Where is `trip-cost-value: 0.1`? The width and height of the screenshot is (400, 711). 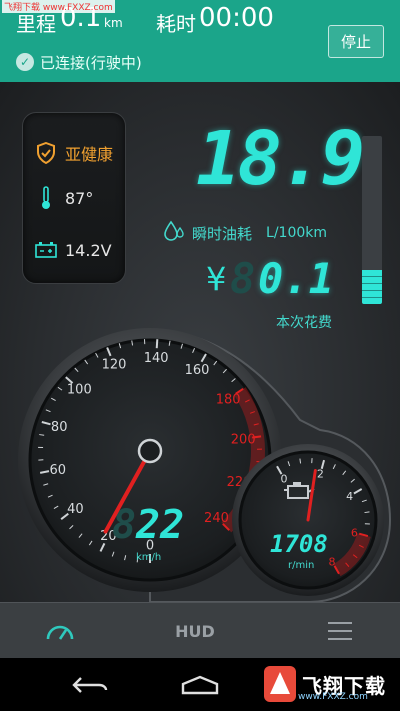 trip-cost-value: 0.1 is located at coordinates (296, 278).